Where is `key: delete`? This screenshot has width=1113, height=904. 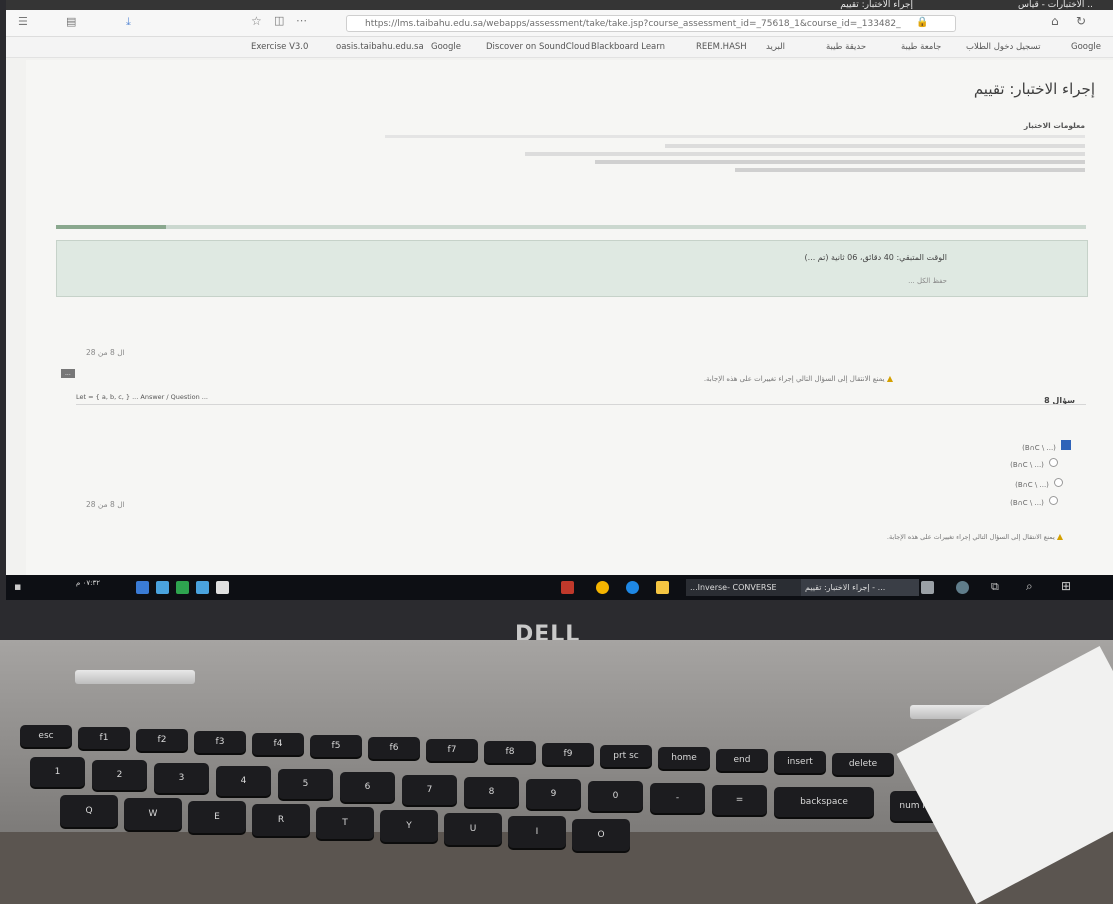
key: delete is located at coordinates (863, 764).